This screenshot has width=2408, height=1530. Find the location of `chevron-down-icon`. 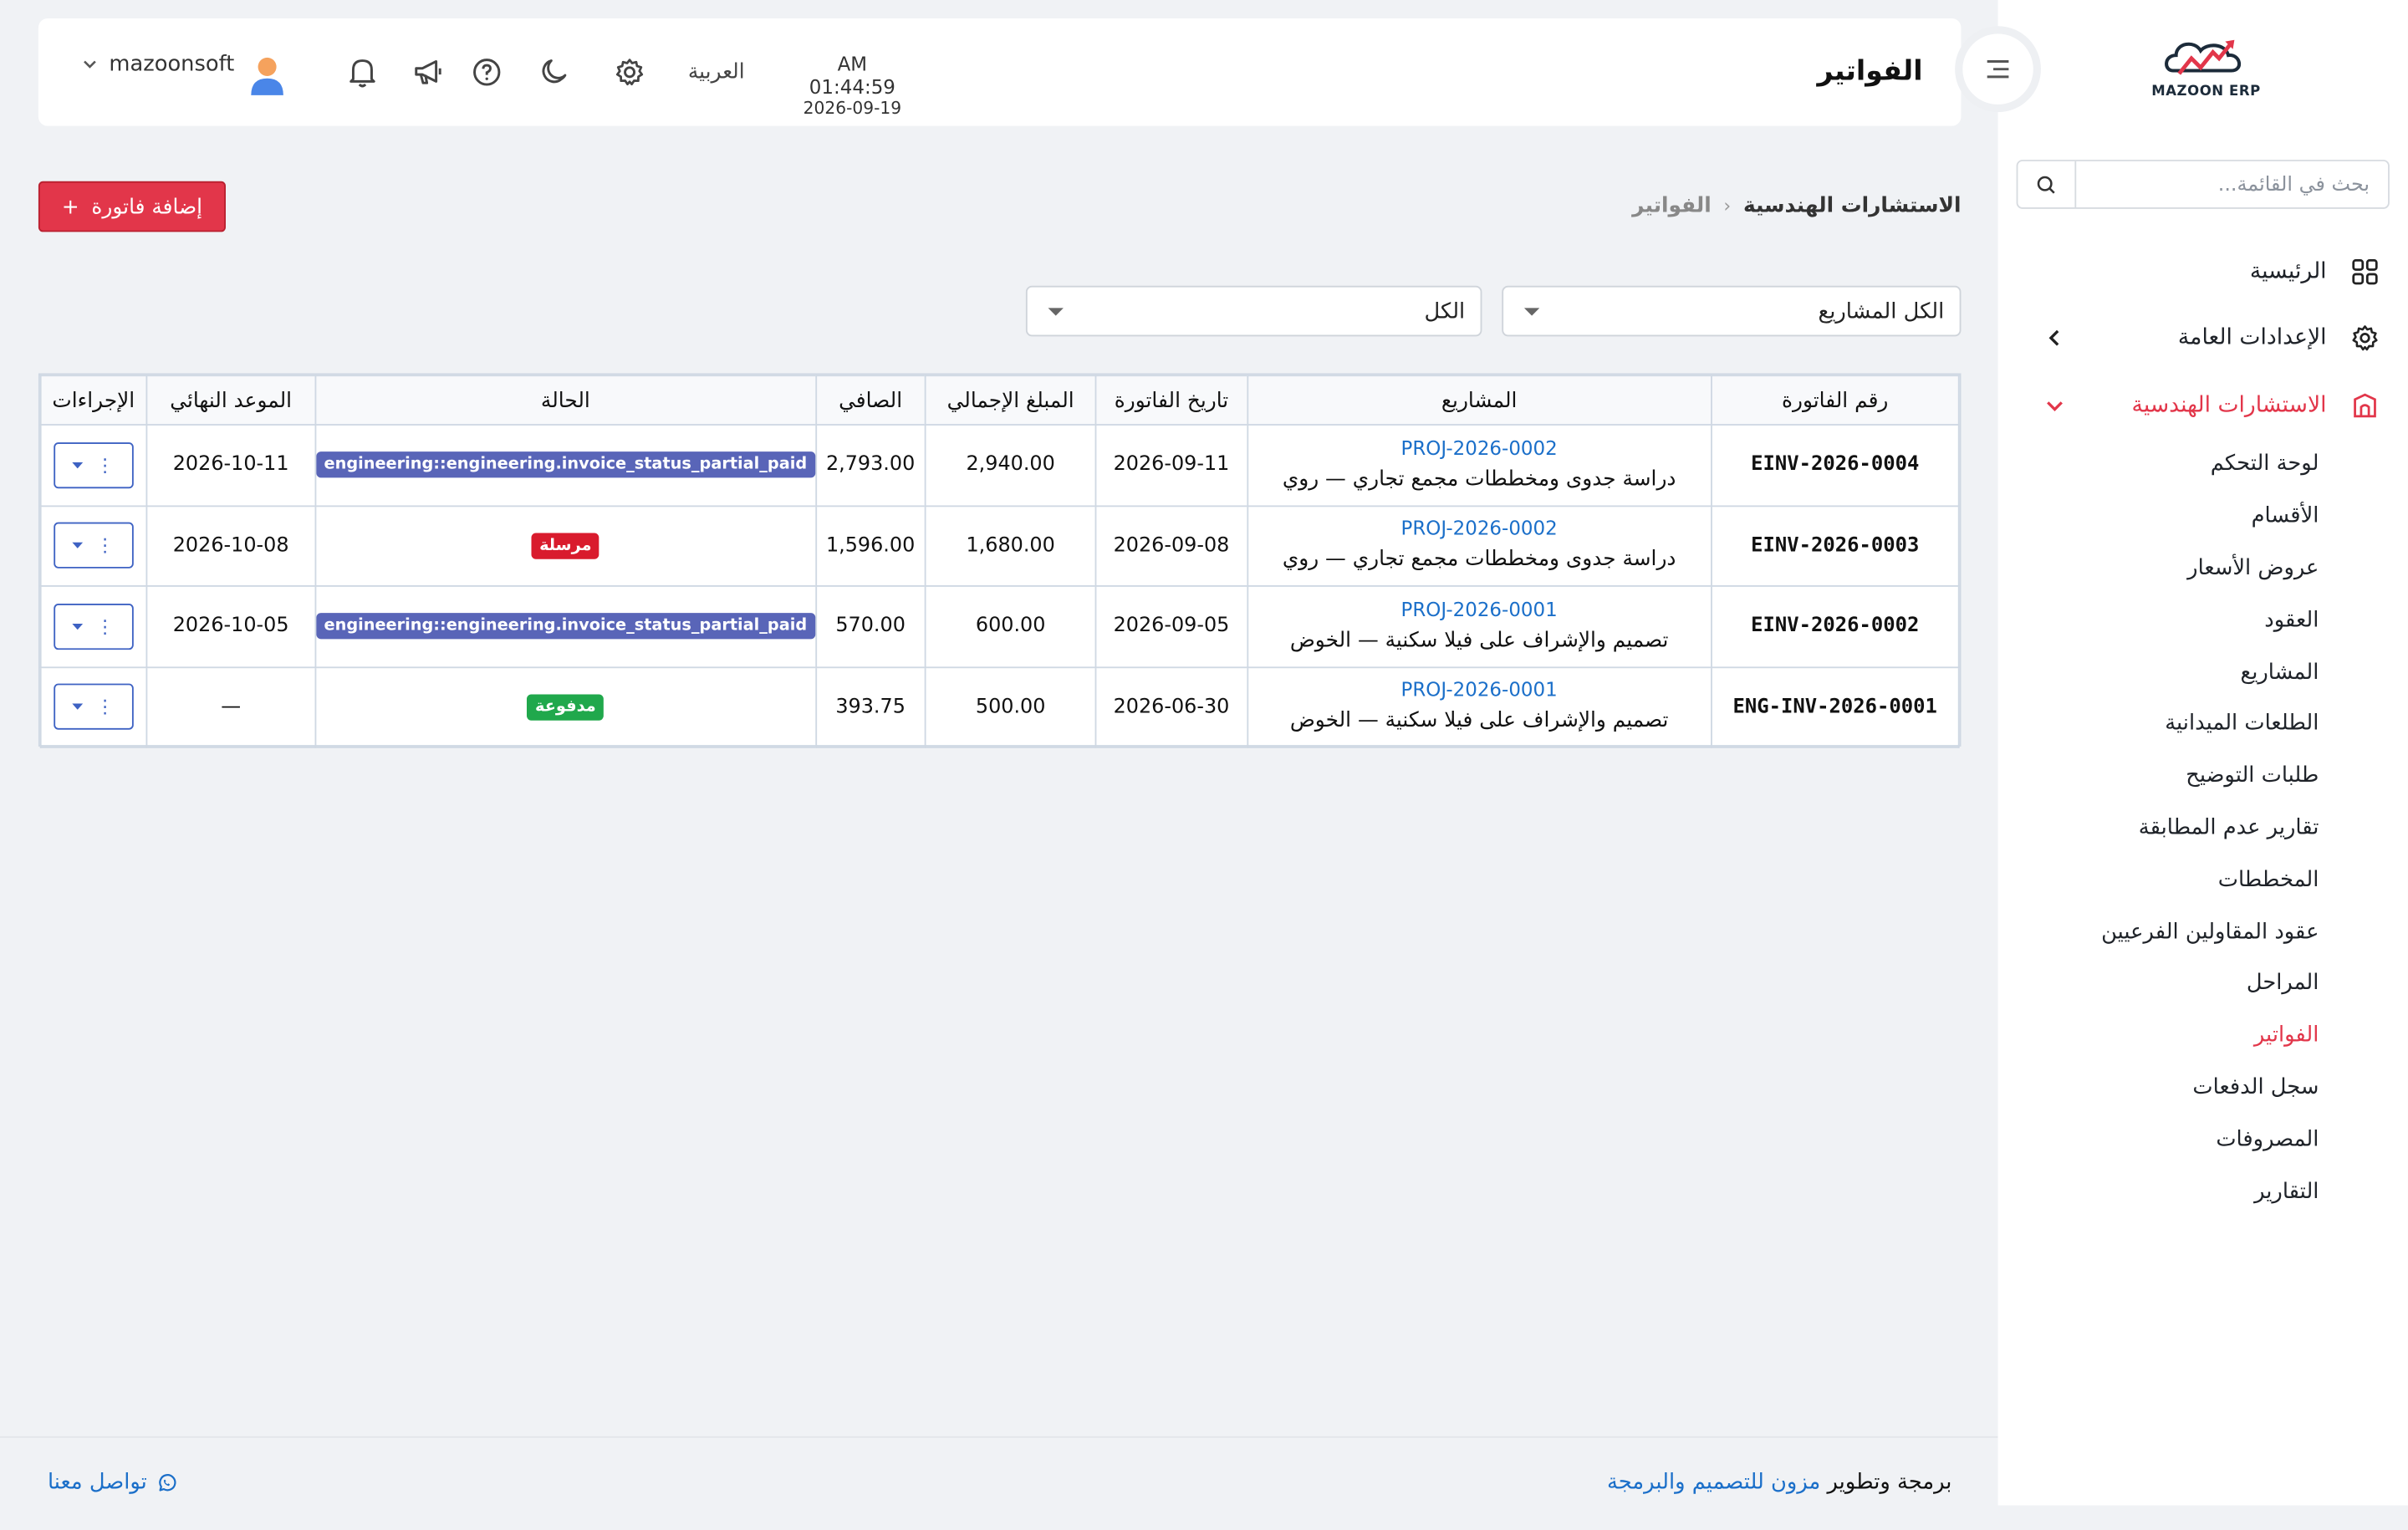

chevron-down-icon is located at coordinates (2055, 405).